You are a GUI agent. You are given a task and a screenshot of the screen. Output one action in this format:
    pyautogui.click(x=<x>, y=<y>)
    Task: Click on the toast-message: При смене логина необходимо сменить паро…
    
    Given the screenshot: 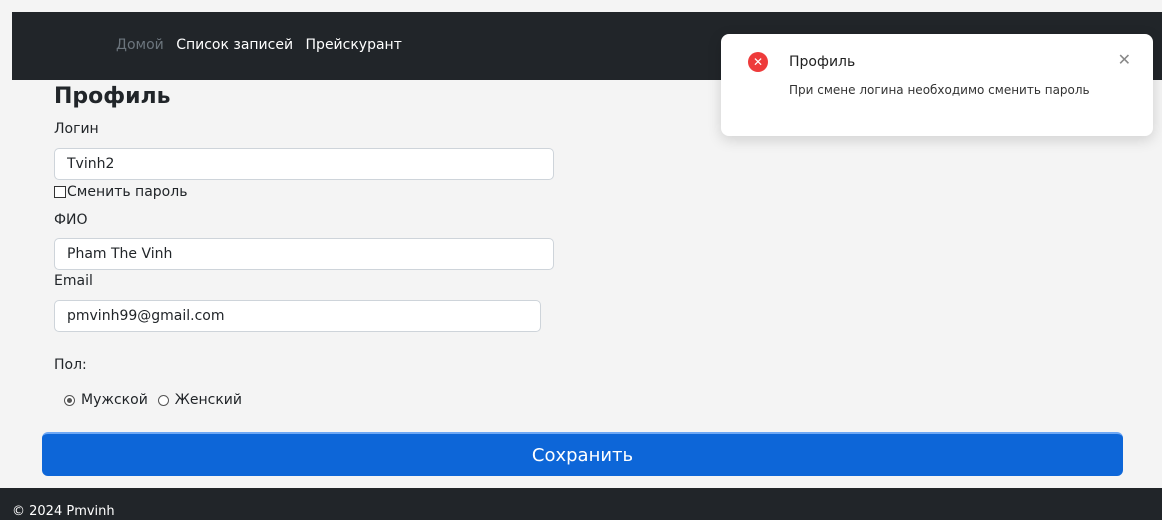 What is the action you would take?
    pyautogui.click(x=939, y=90)
    